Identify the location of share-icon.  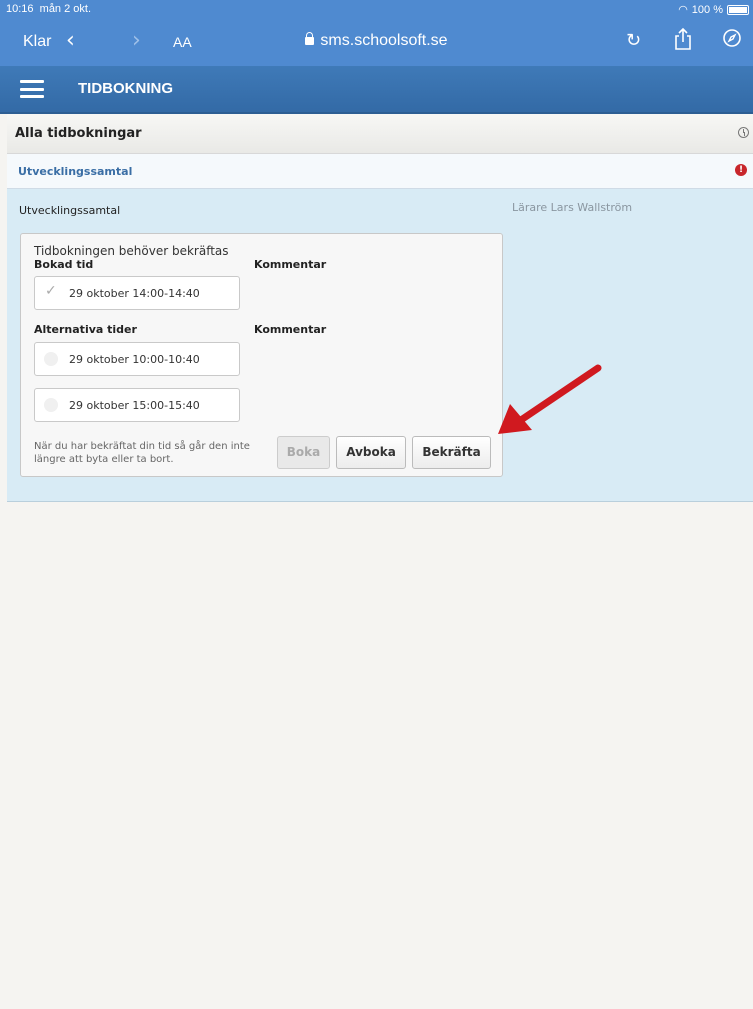
(683, 41).